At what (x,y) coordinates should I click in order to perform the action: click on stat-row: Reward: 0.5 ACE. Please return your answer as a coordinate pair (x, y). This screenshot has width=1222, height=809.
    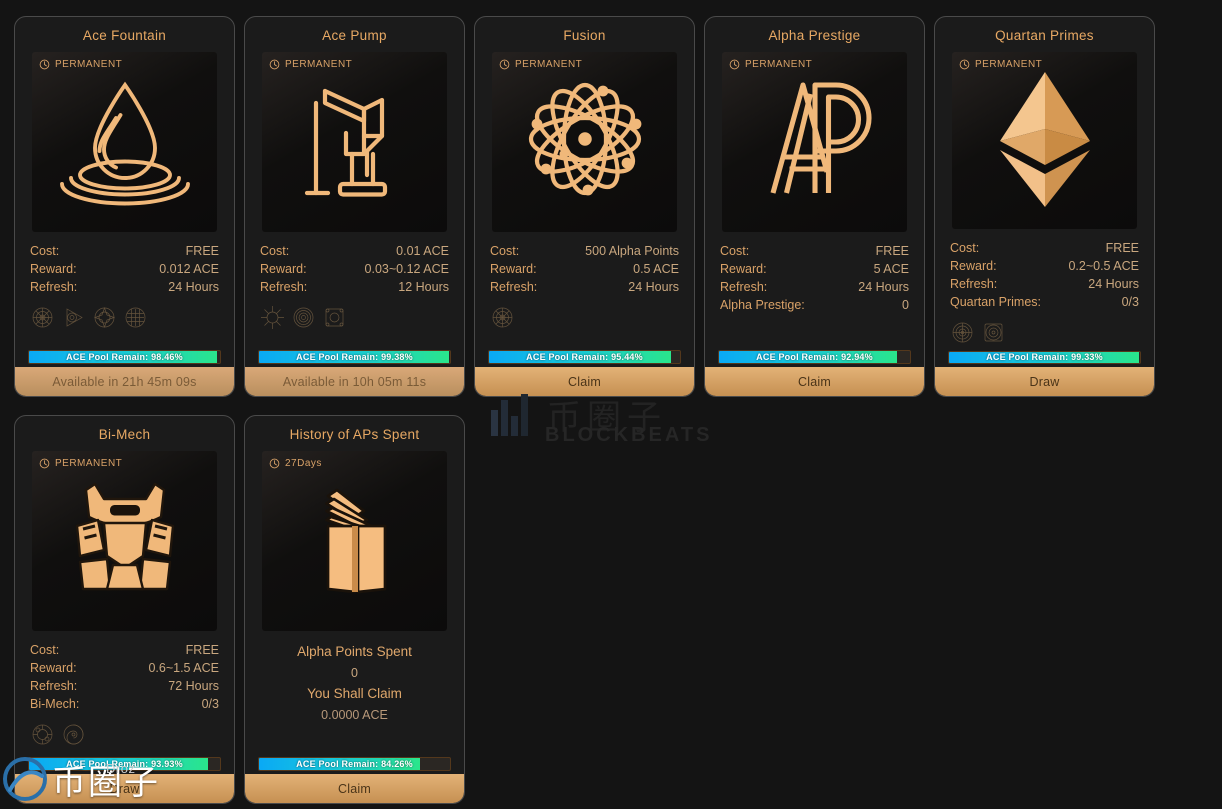
    Looking at the image, I should click on (584, 269).